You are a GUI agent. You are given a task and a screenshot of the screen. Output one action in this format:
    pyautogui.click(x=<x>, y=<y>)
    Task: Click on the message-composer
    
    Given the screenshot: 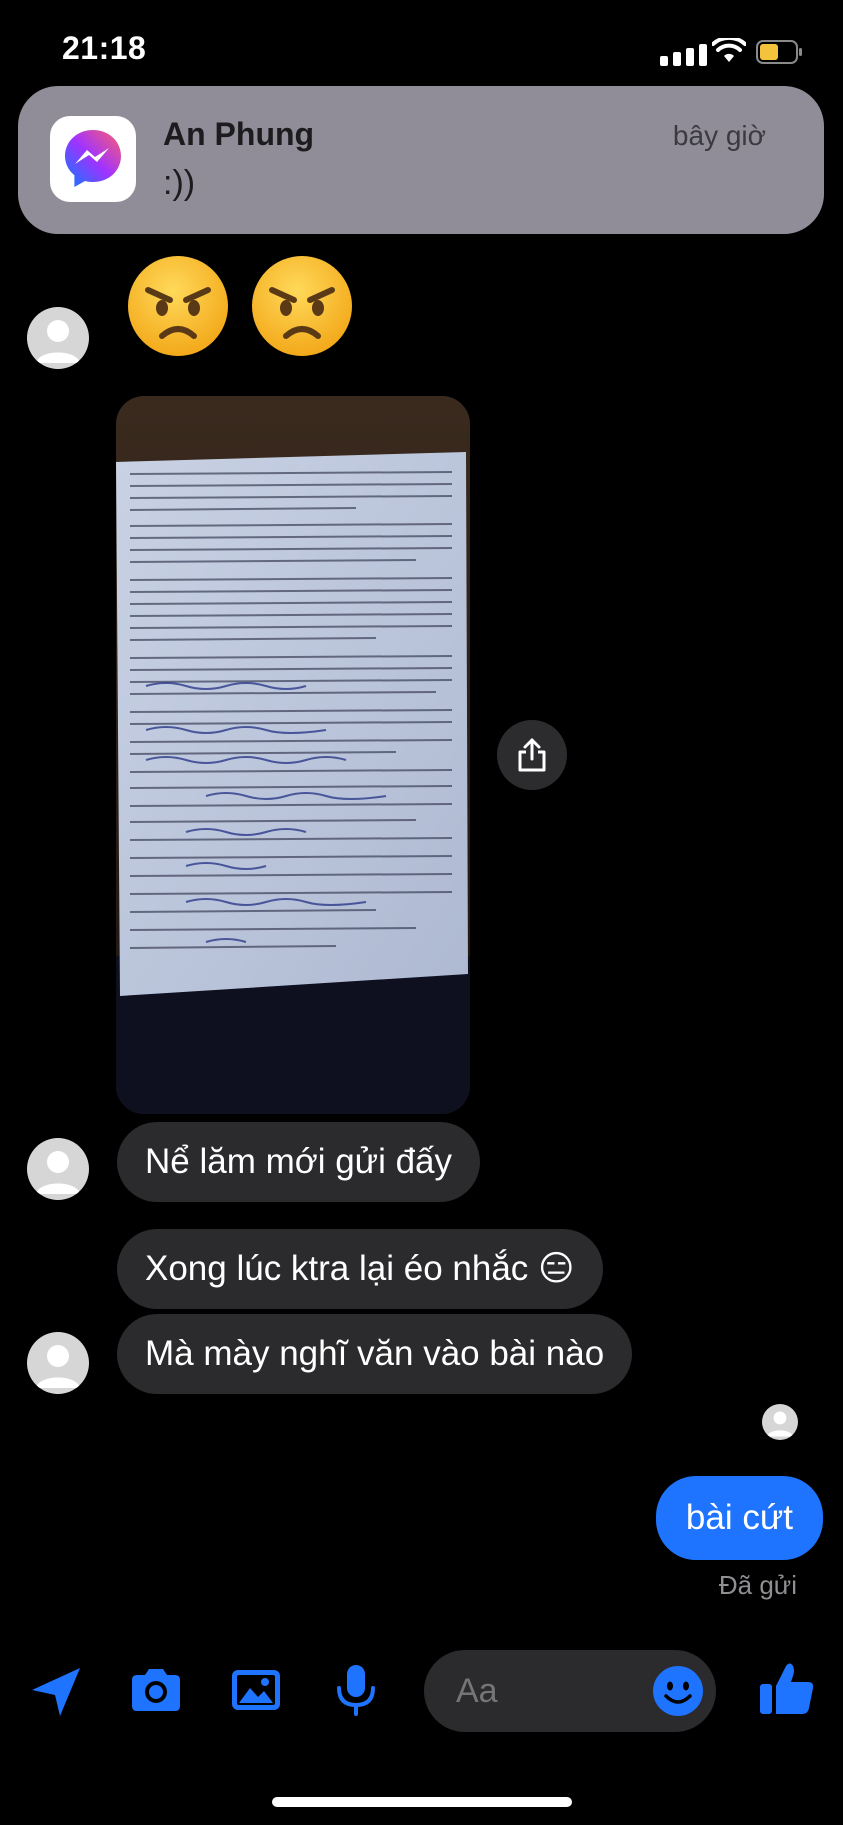 What is the action you would take?
    pyautogui.click(x=570, y=1691)
    